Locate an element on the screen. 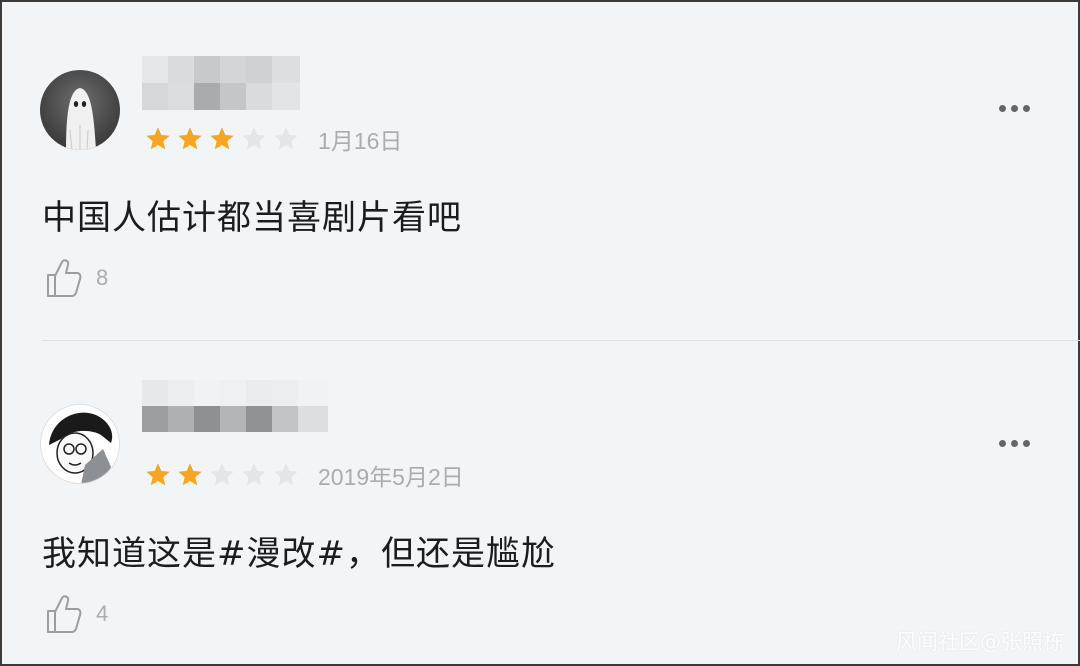  review-meta: 1月16日 is located at coordinates (272, 139).